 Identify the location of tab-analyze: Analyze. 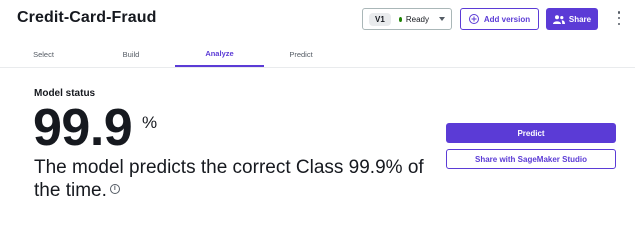
(219, 54).